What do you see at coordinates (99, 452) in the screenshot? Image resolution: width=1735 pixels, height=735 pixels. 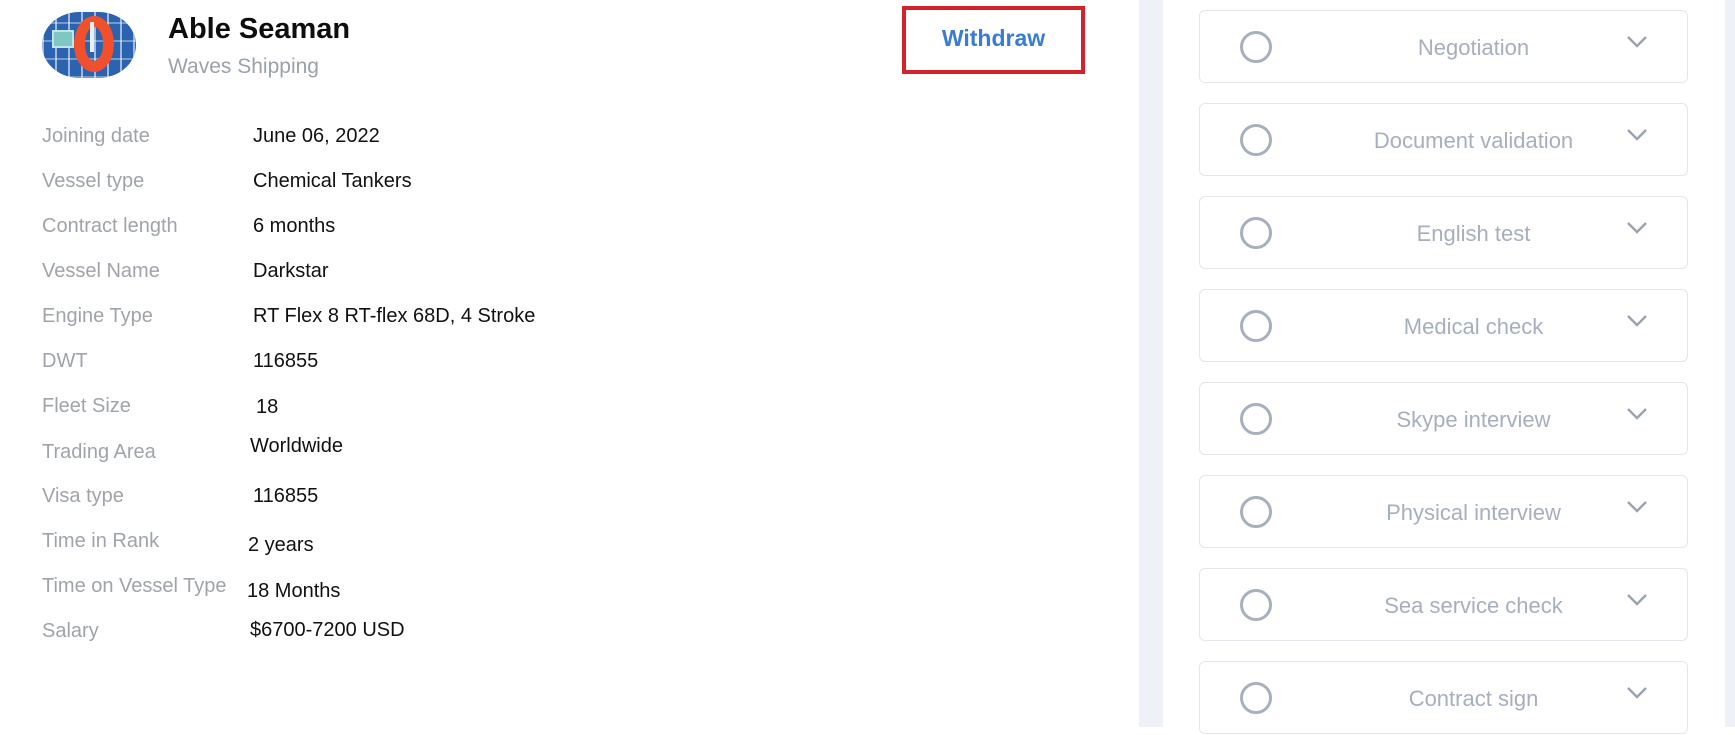 I see `field-label: Trading Area` at bounding box center [99, 452].